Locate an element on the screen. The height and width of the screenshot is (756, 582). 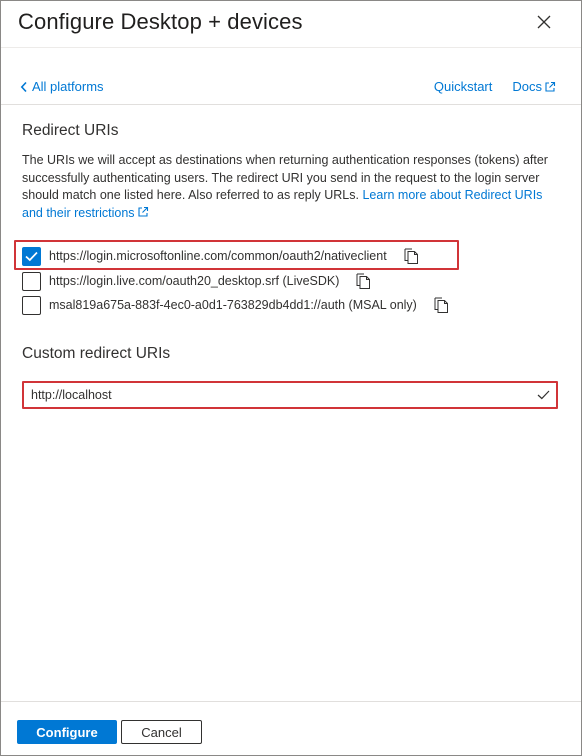
close-button is located at coordinates (544, 22).